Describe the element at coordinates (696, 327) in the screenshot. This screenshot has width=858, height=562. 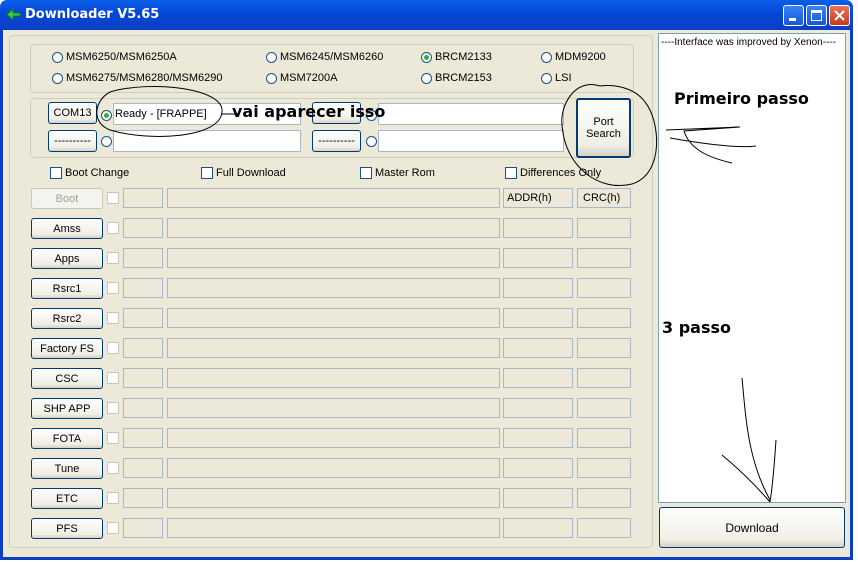
I see `annotation-note-third-step: 3 passo` at that location.